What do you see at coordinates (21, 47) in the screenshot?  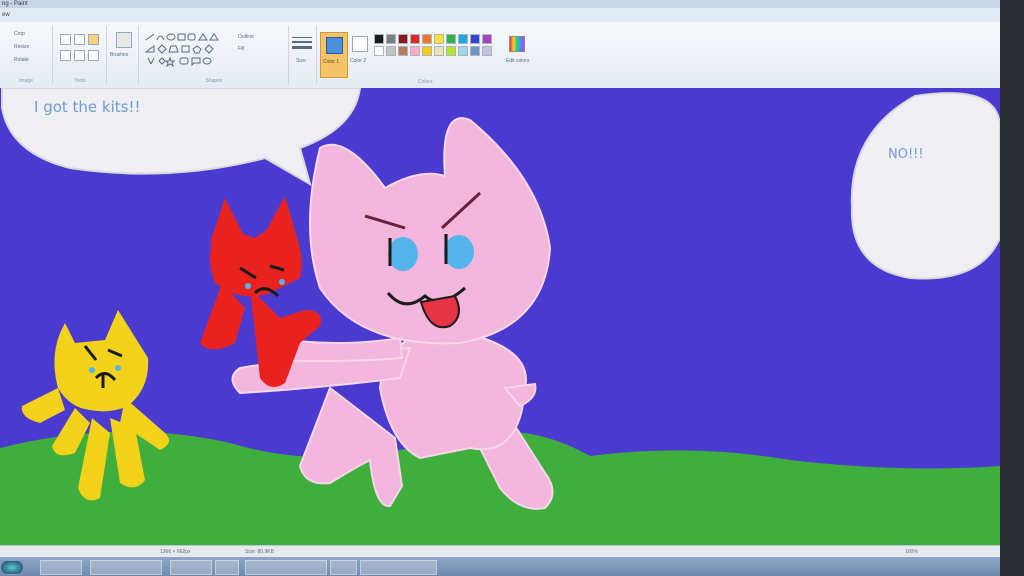 I see `resize-button: Resize` at bounding box center [21, 47].